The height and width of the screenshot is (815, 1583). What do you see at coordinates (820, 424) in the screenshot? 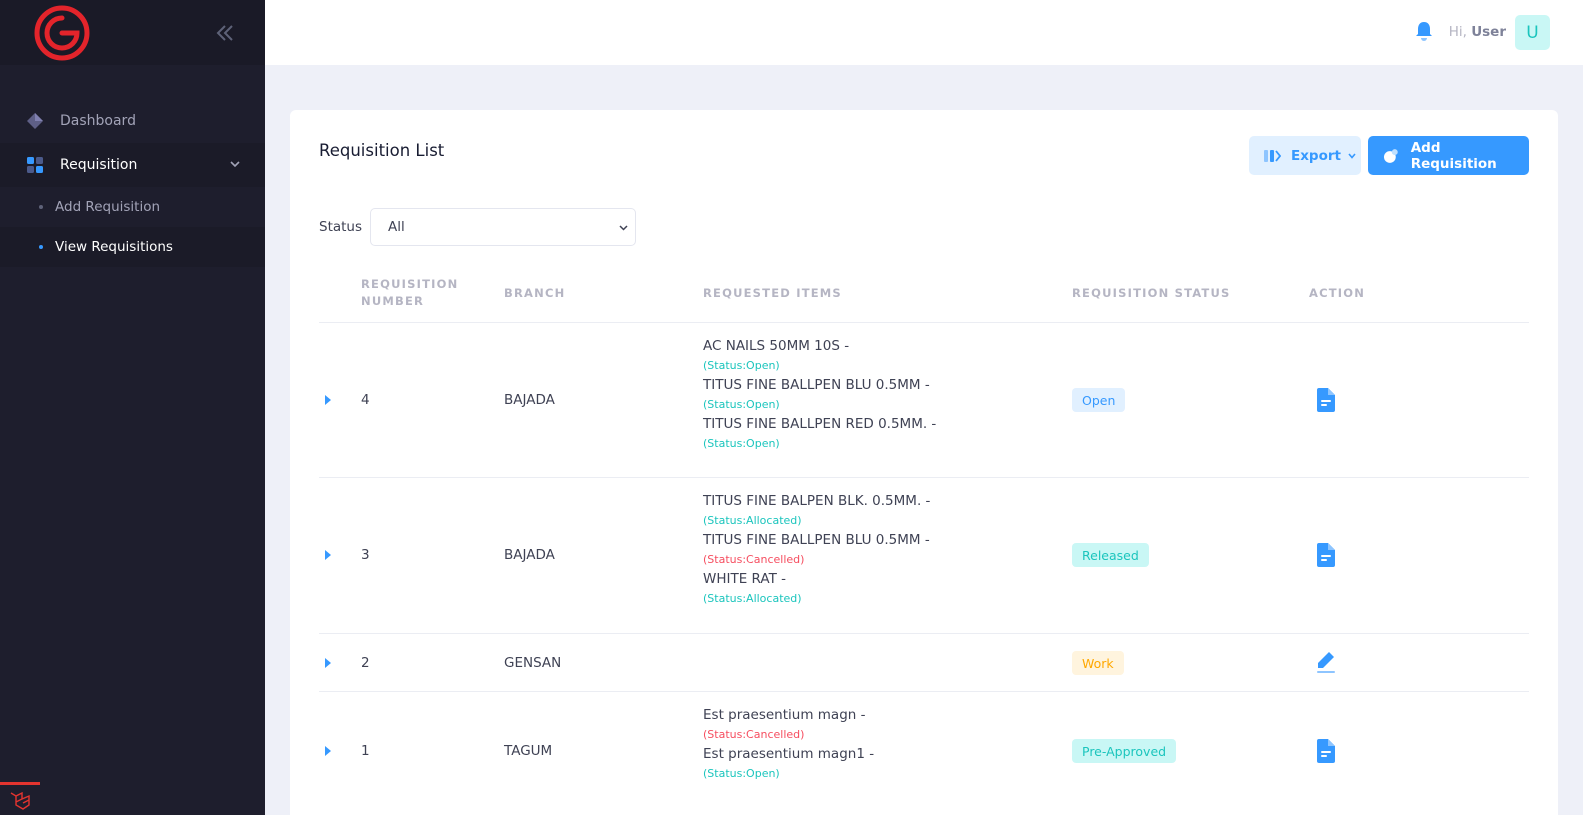
I see `item-name: TITUS FINE BALLPEN RED 0.5MM. -` at bounding box center [820, 424].